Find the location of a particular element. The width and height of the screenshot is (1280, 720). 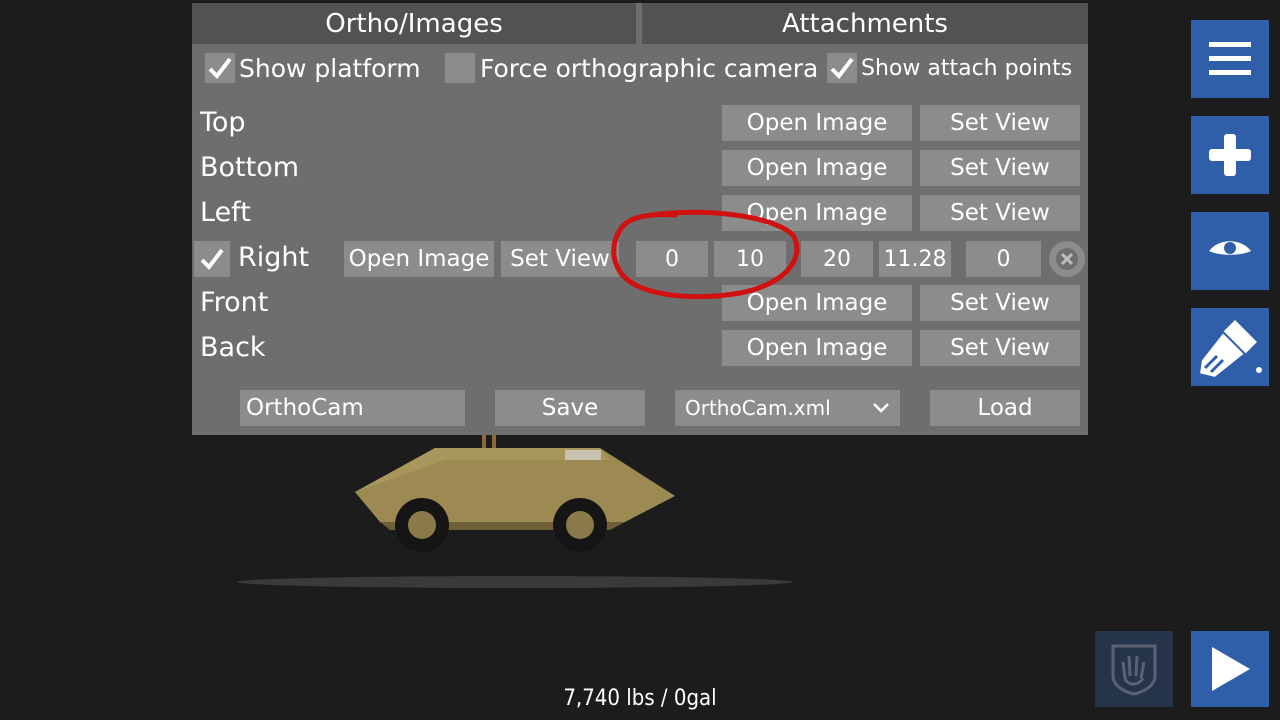

show-platform-toggle: Show platform is located at coordinates (313, 68).